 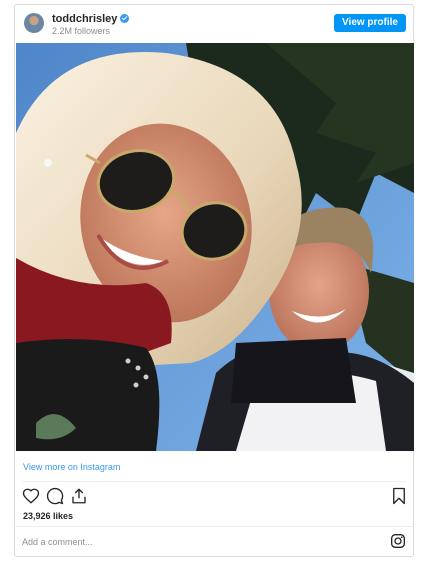 I want to click on comment-icon, so click(x=55, y=496).